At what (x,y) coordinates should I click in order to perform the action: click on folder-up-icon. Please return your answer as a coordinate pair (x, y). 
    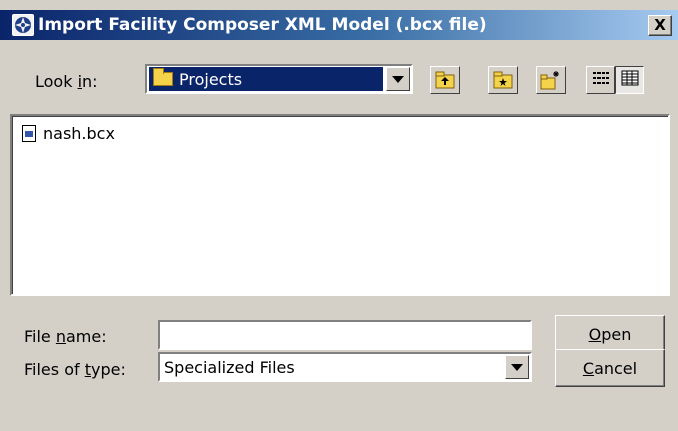
    Looking at the image, I should click on (445, 80).